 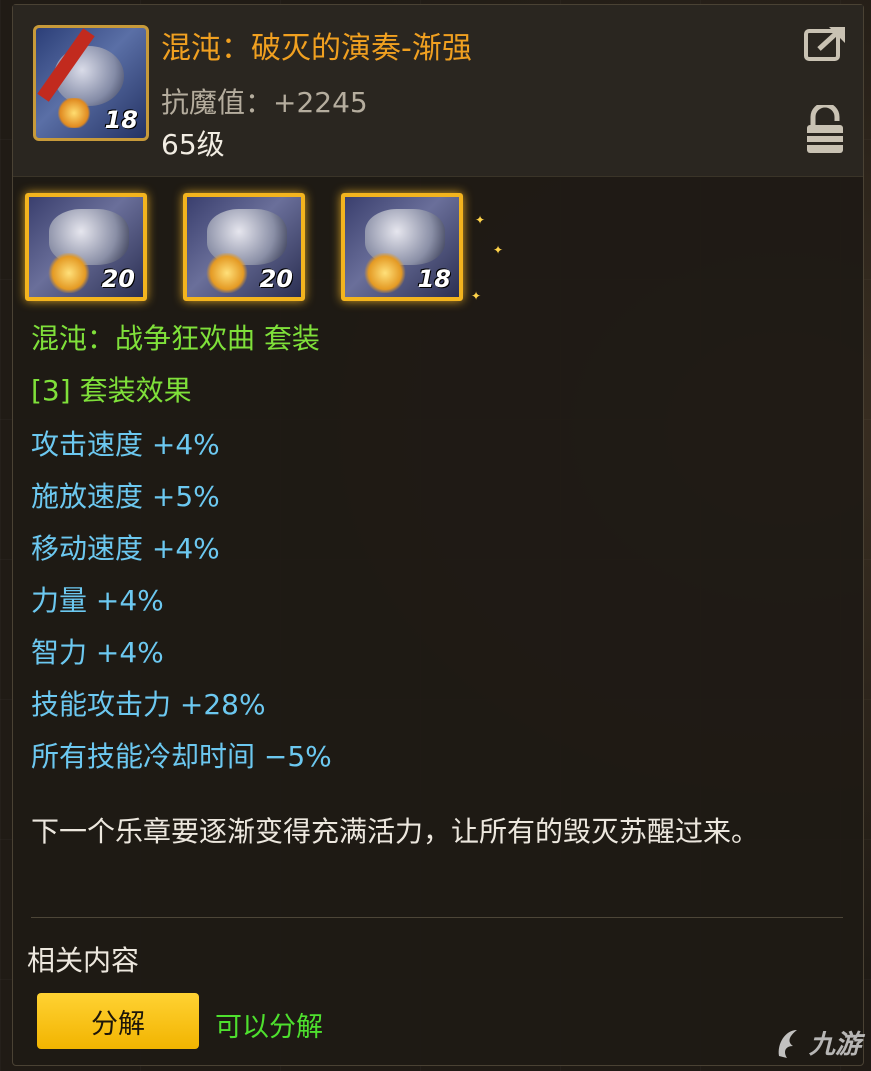 I want to click on set-bonus: 力量 +4%, so click(x=97, y=600).